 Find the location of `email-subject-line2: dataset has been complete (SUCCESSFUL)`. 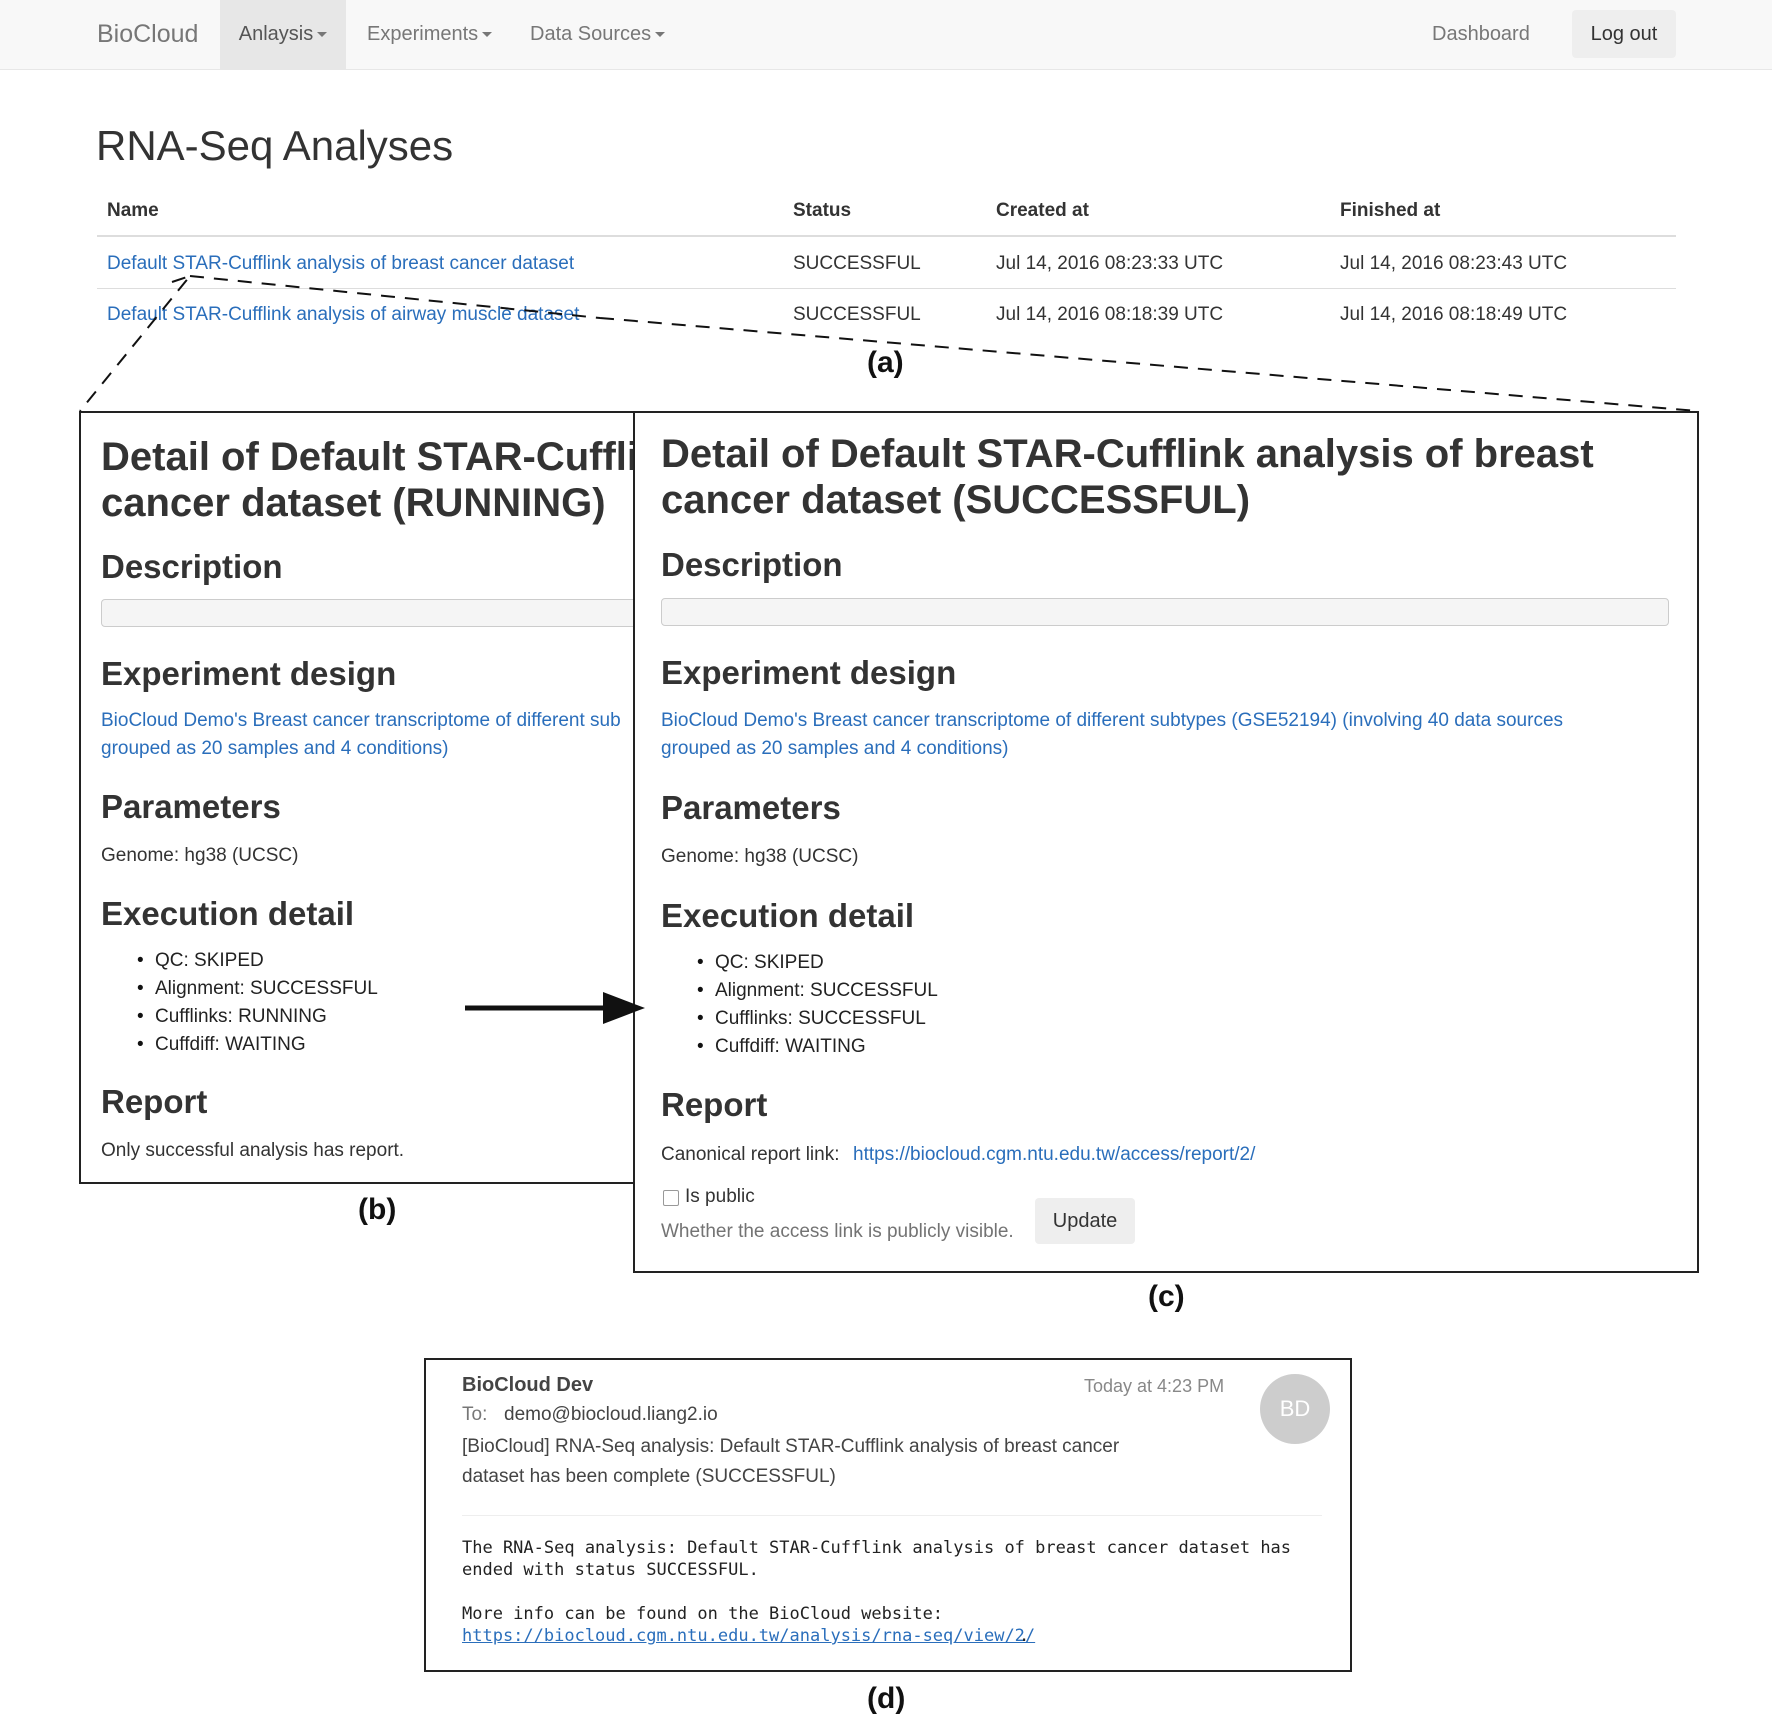

email-subject-line2: dataset has been complete (SUCCESSFUL) is located at coordinates (649, 1476).